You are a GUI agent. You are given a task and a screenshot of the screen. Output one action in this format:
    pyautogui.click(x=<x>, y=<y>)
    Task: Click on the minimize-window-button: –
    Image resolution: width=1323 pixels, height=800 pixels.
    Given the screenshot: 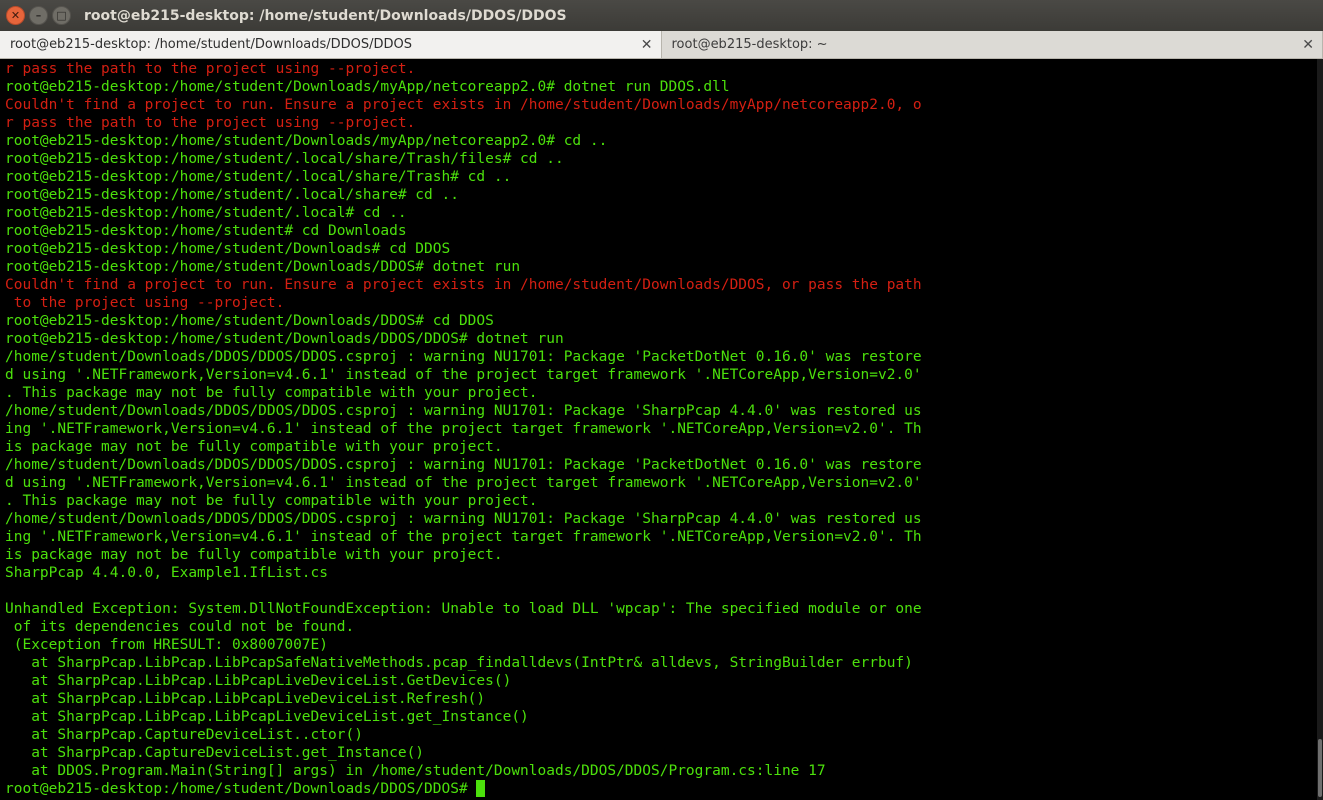 What is the action you would take?
    pyautogui.click(x=38, y=15)
    